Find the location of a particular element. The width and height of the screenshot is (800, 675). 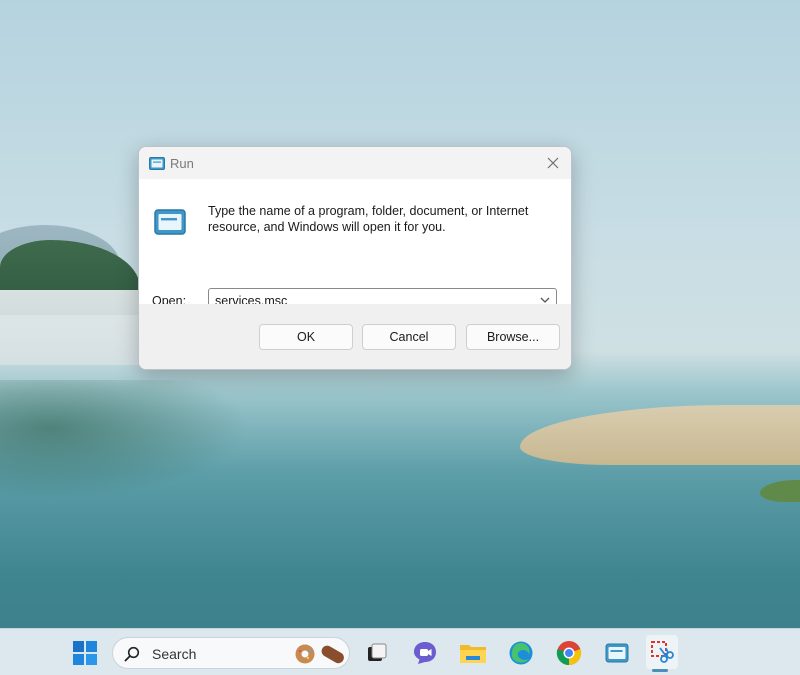

chrome-icon is located at coordinates (569, 653).